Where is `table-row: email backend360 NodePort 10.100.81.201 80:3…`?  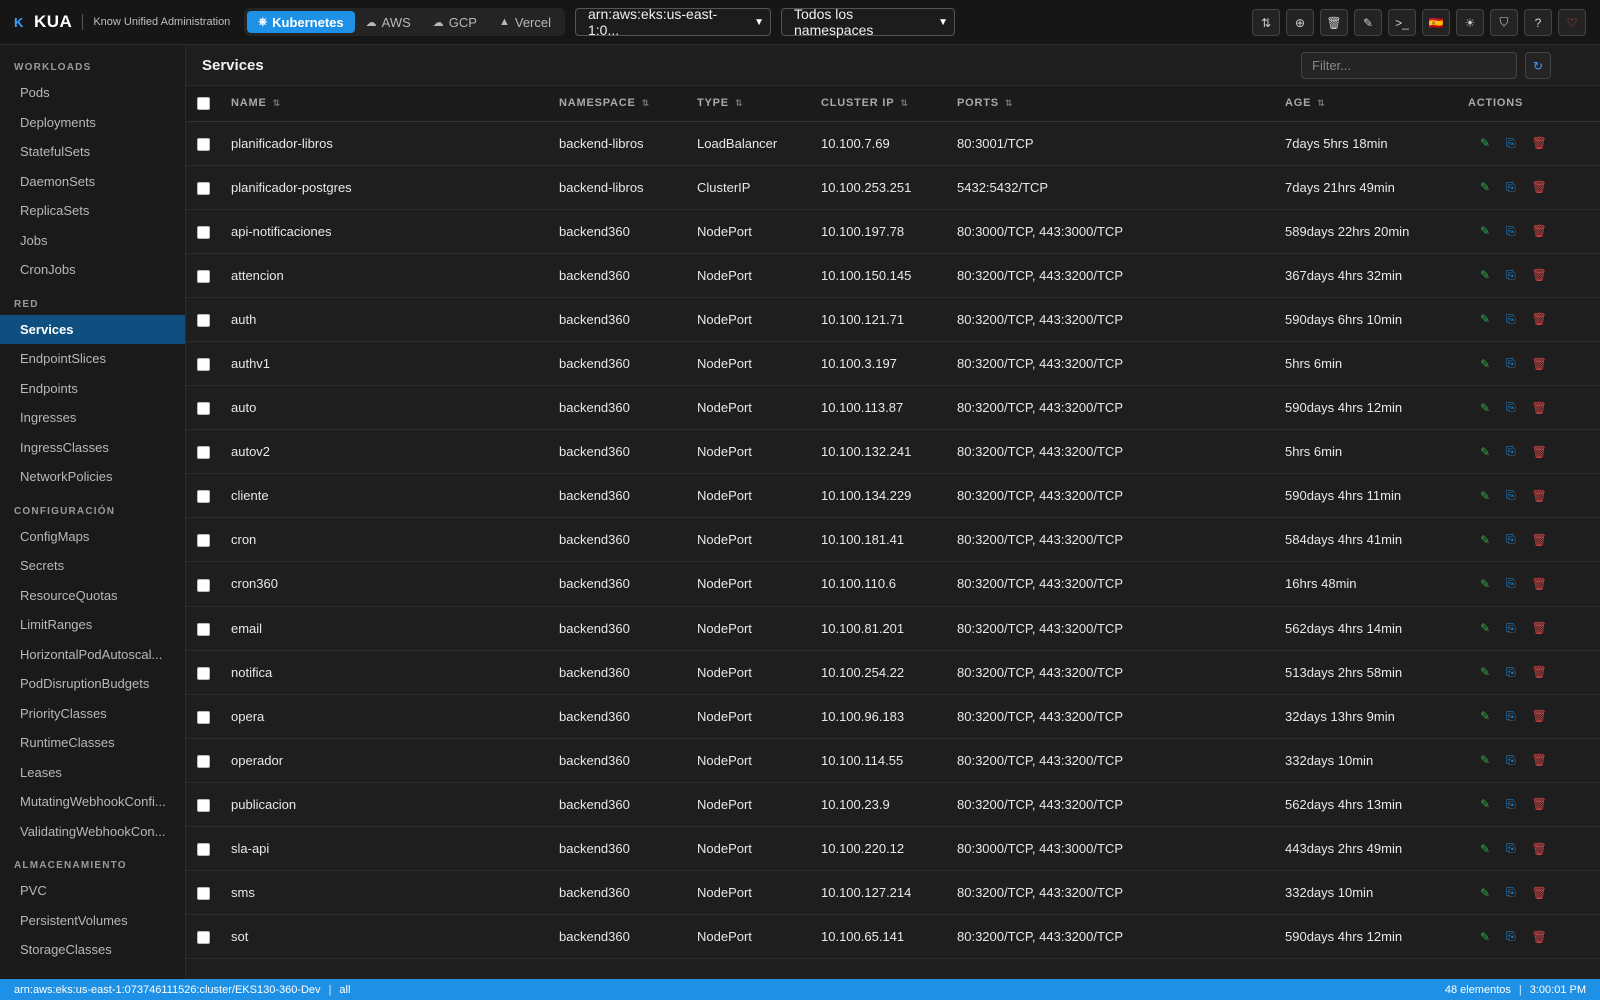
table-row: email backend360 NodePort 10.100.81.201 80:3… is located at coordinates (893, 628).